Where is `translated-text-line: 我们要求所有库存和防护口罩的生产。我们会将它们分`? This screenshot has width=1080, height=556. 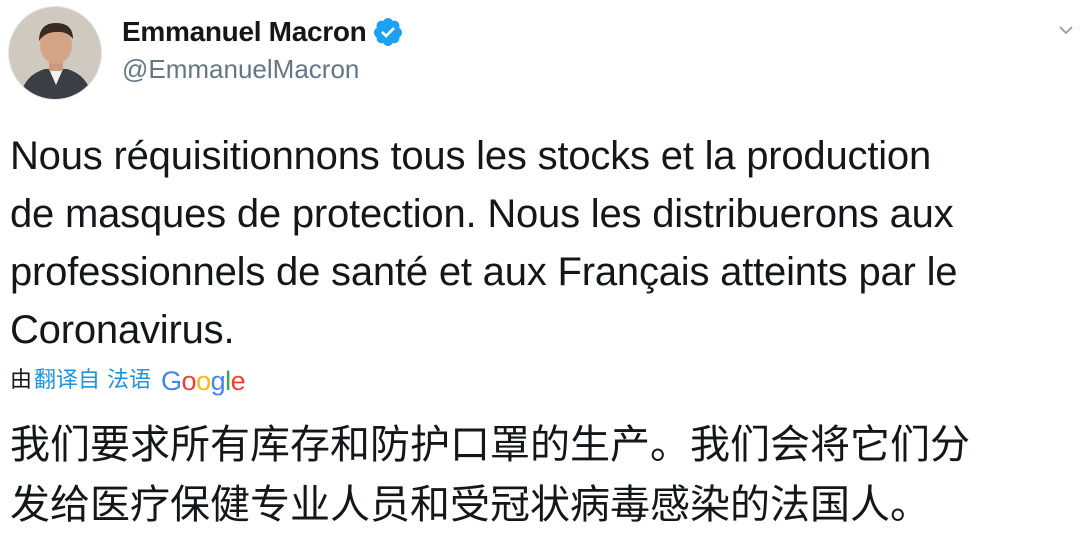
translated-text-line: 我们要求所有库存和防护口罩的生产。我们会将它们分 is located at coordinates (490, 445).